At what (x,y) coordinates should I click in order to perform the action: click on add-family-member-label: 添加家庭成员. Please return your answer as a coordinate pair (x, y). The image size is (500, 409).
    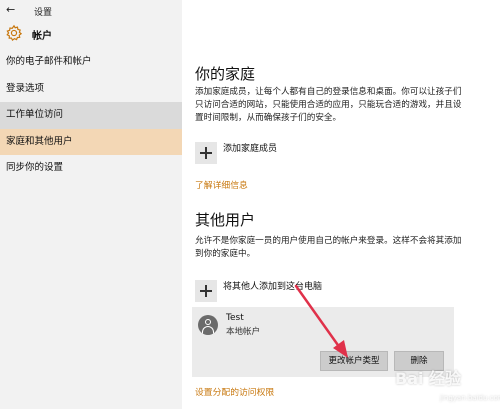
    Looking at the image, I should click on (250, 148).